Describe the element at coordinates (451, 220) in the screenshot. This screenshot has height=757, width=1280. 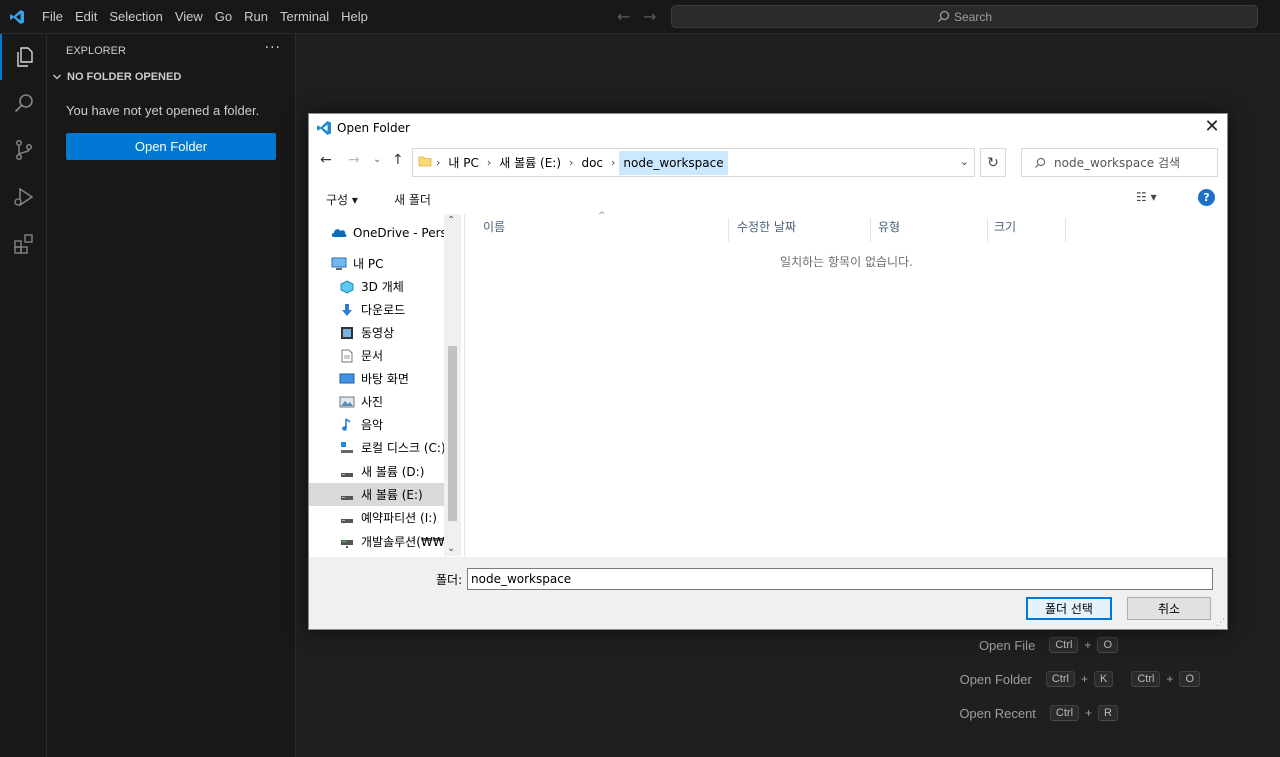
I see `scroll-up-icon: ⌃` at that location.